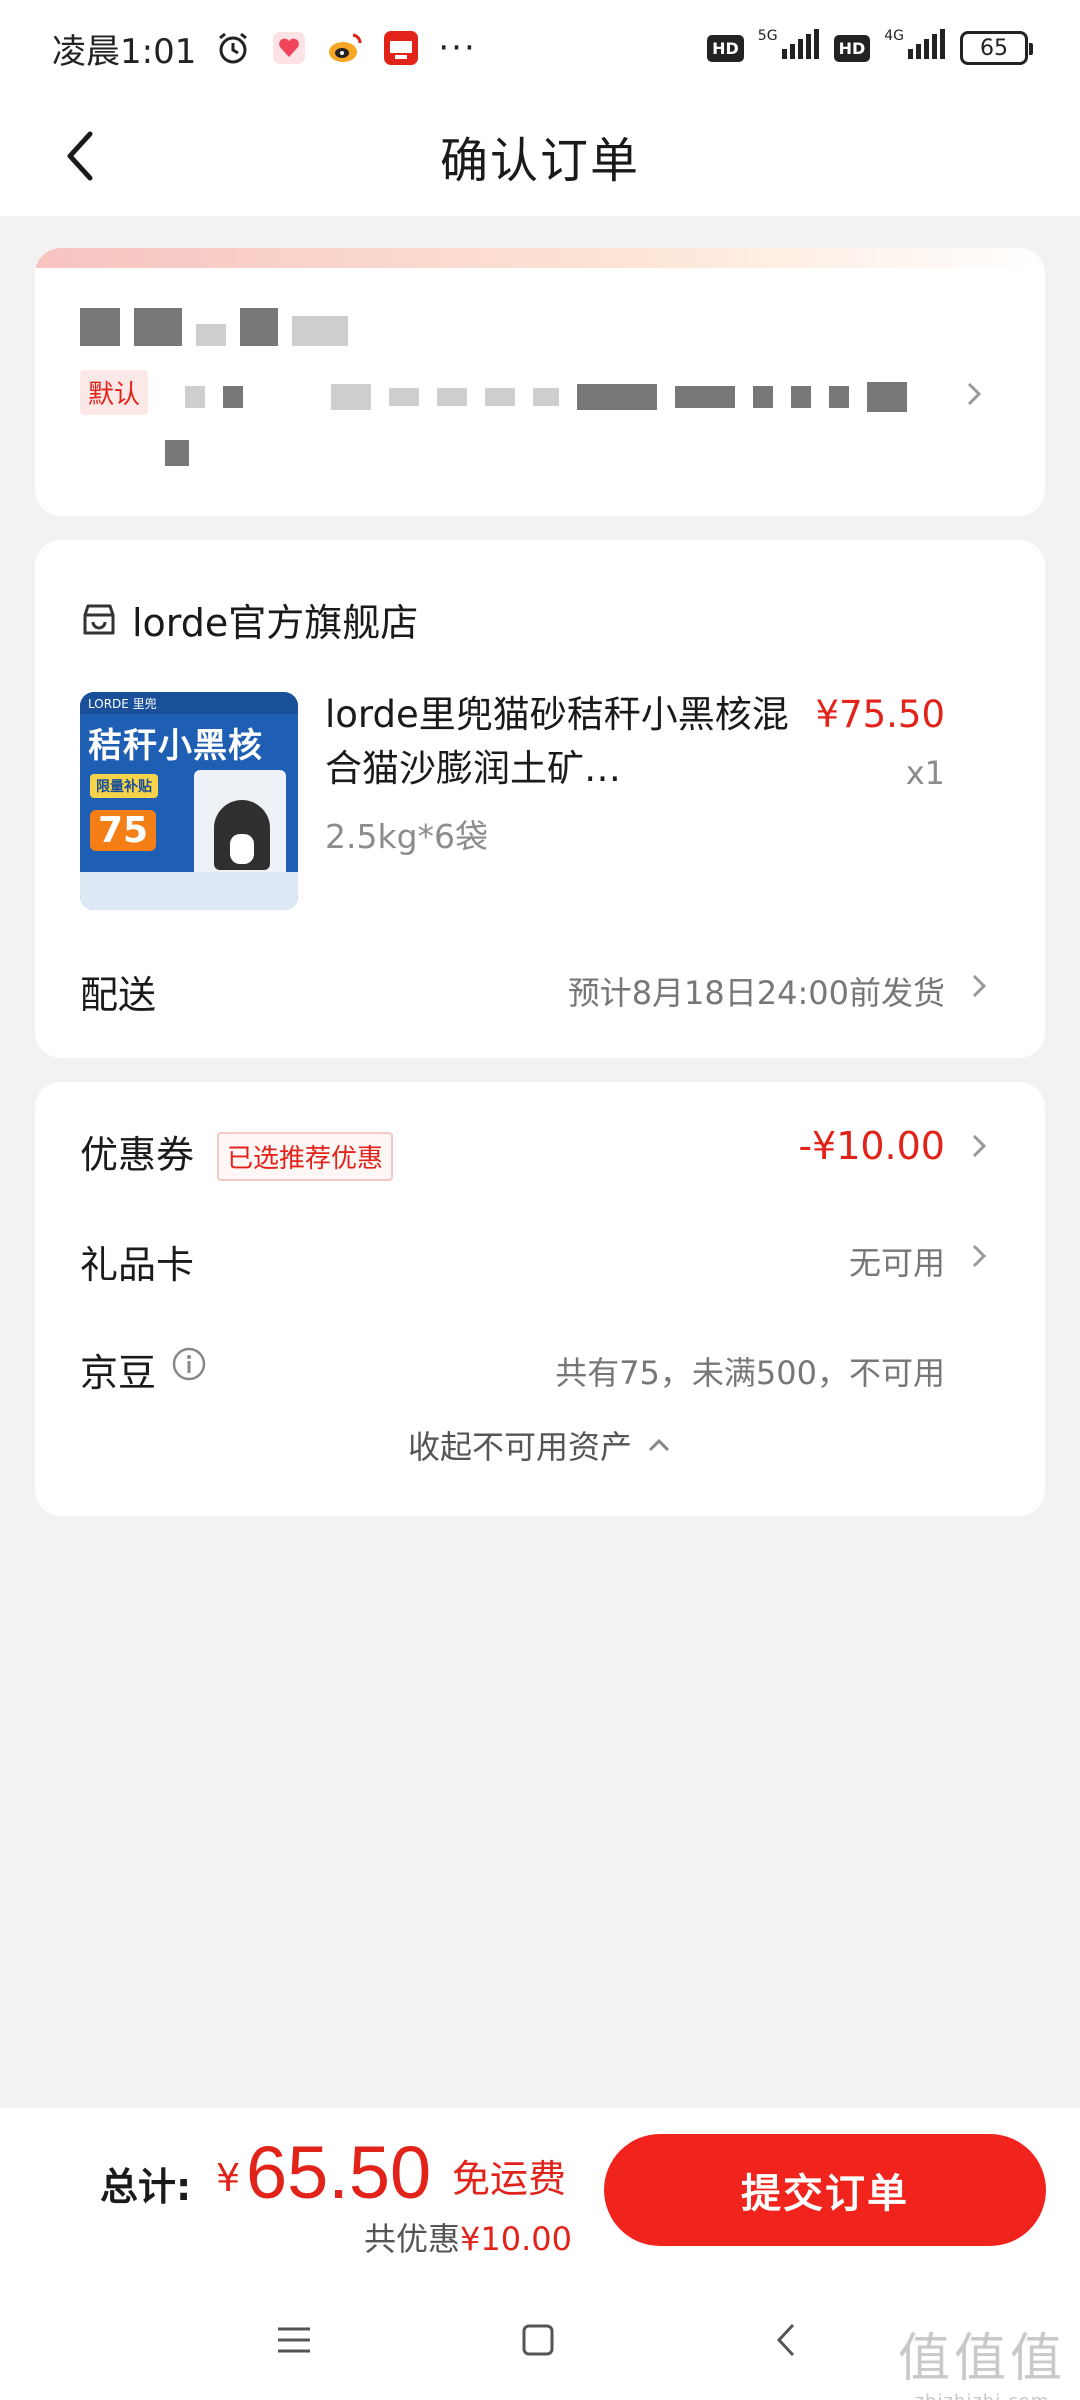 The height and width of the screenshot is (2400, 1080). Describe the element at coordinates (233, 48) in the screenshot. I see `alarm-icon` at that location.